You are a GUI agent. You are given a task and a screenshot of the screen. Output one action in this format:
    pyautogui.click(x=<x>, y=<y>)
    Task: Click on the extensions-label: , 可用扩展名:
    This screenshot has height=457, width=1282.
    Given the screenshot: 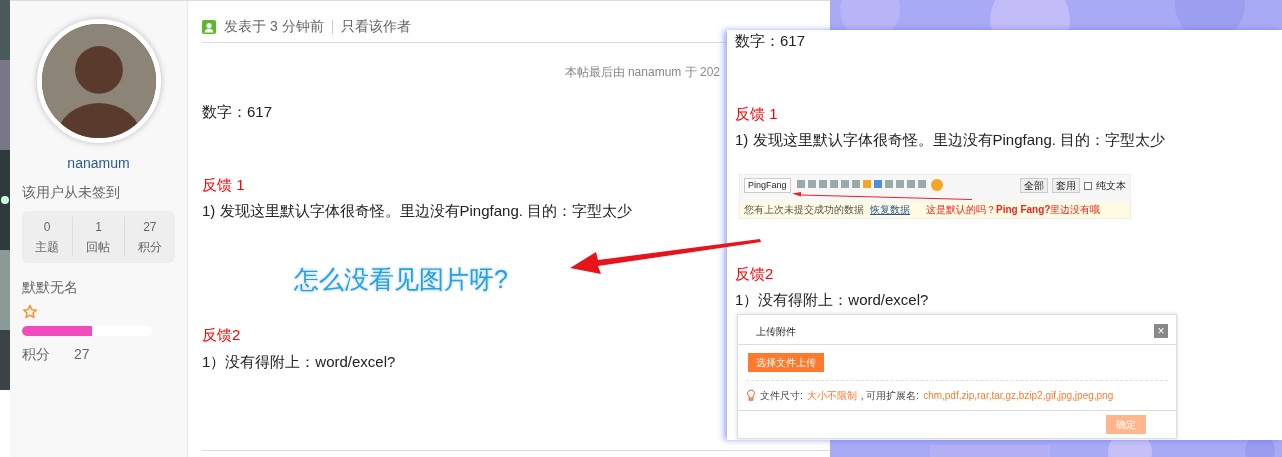 What is the action you would take?
    pyautogui.click(x=890, y=395)
    